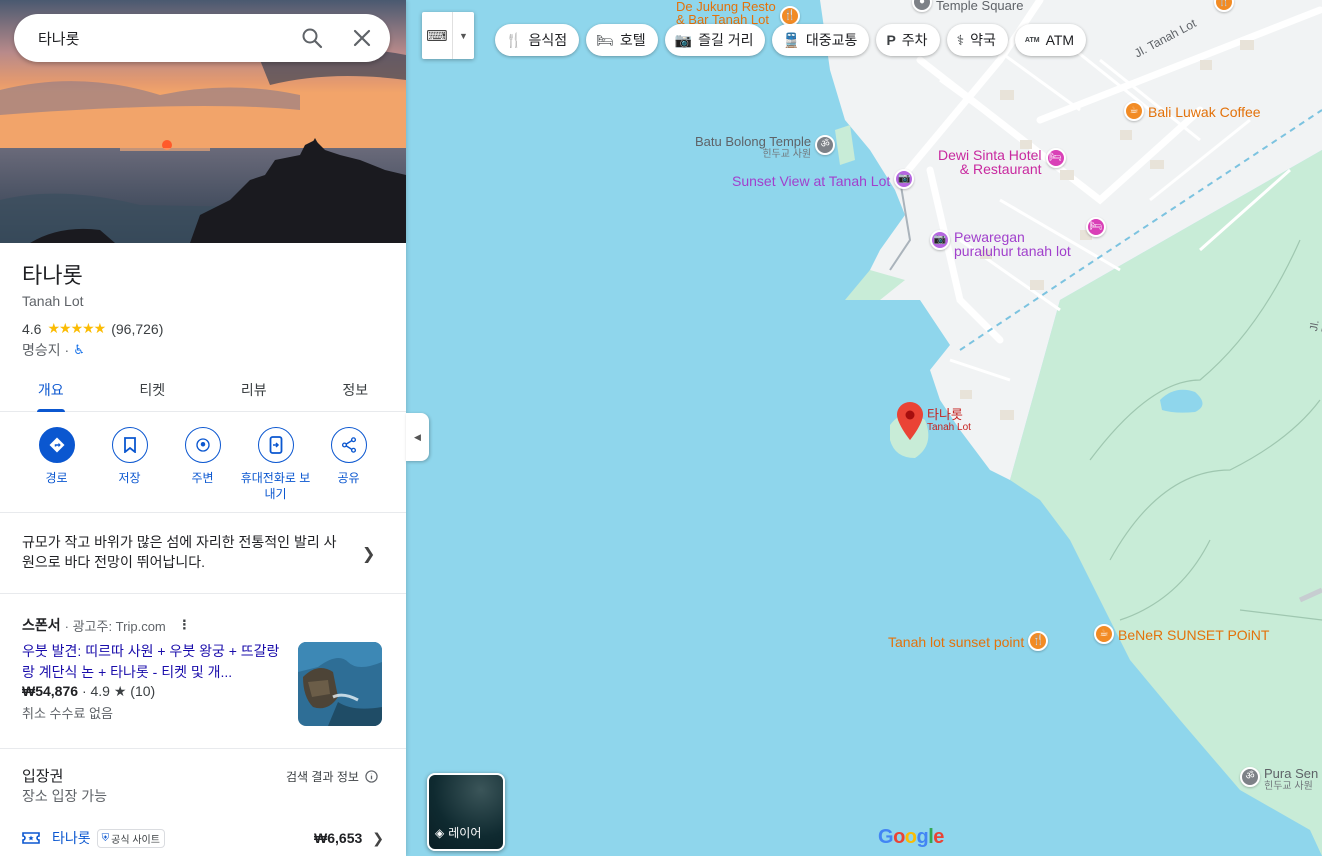 The image size is (1322, 856). I want to click on category-row: 명승지 · ♿, so click(53, 350).